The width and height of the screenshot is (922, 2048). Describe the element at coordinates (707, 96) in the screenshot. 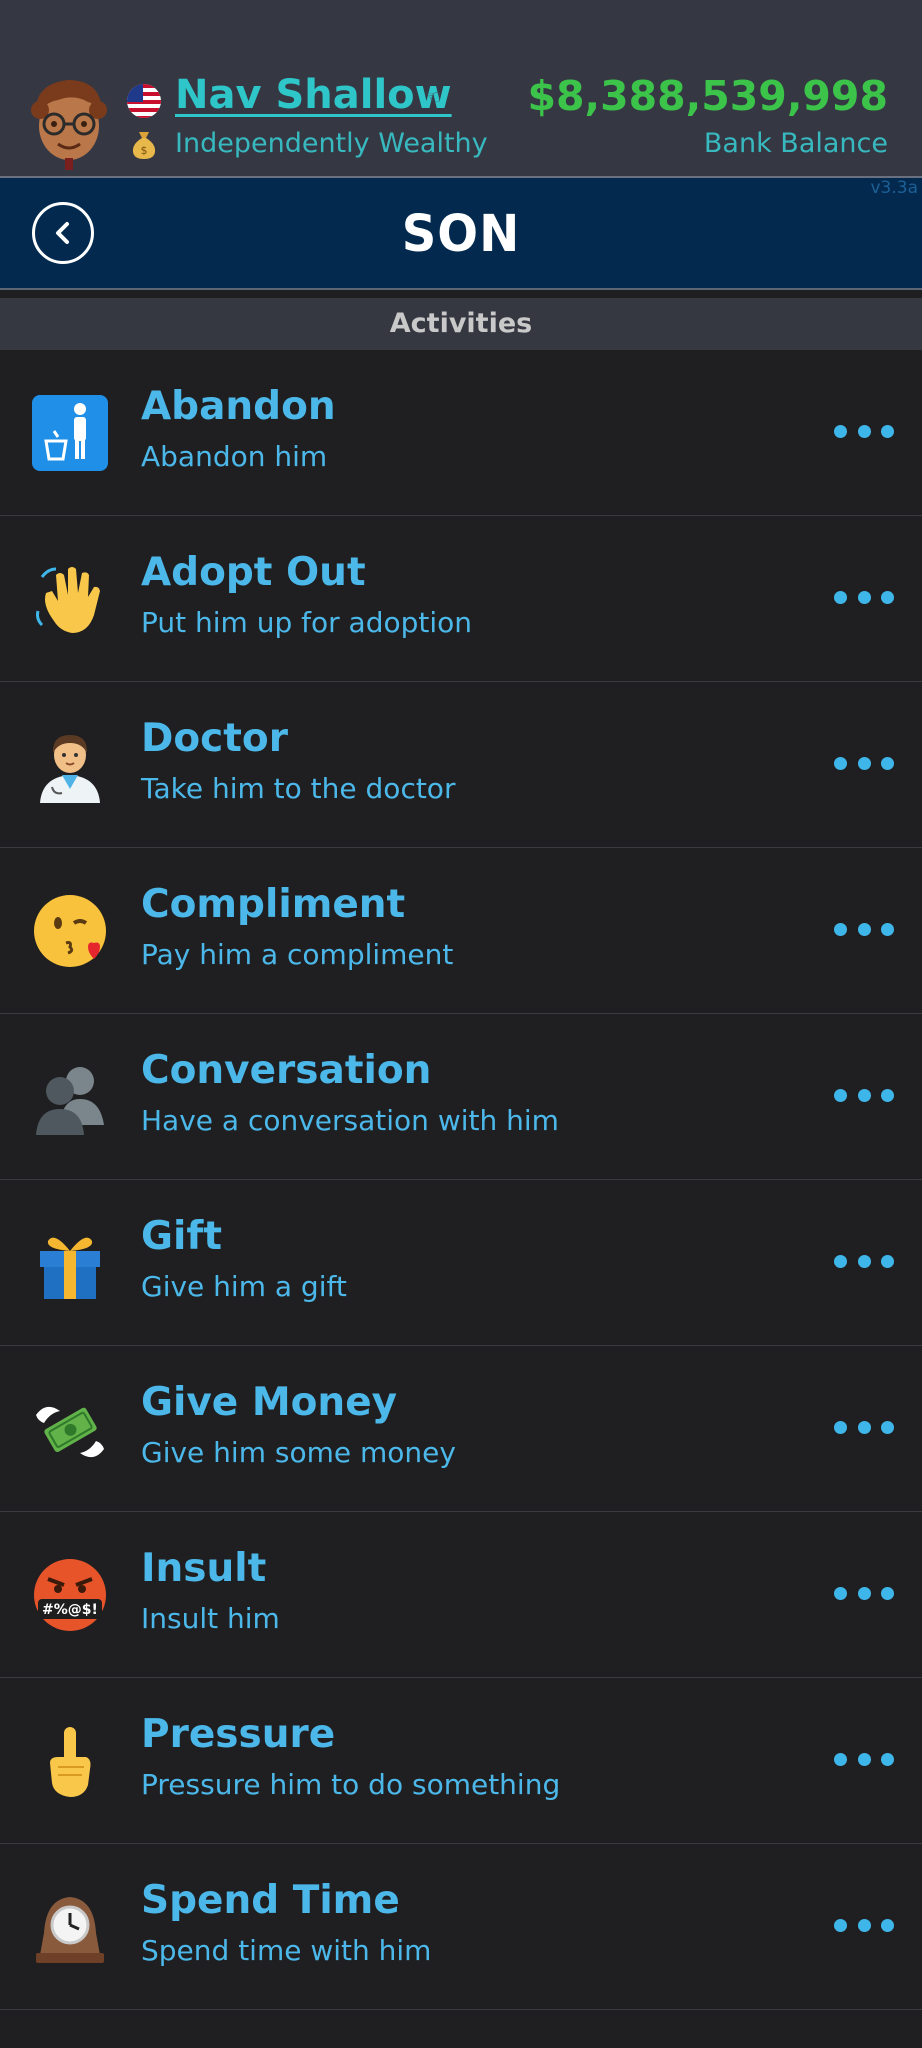

I see `bank-balance-amount: $8,388,539,998` at that location.